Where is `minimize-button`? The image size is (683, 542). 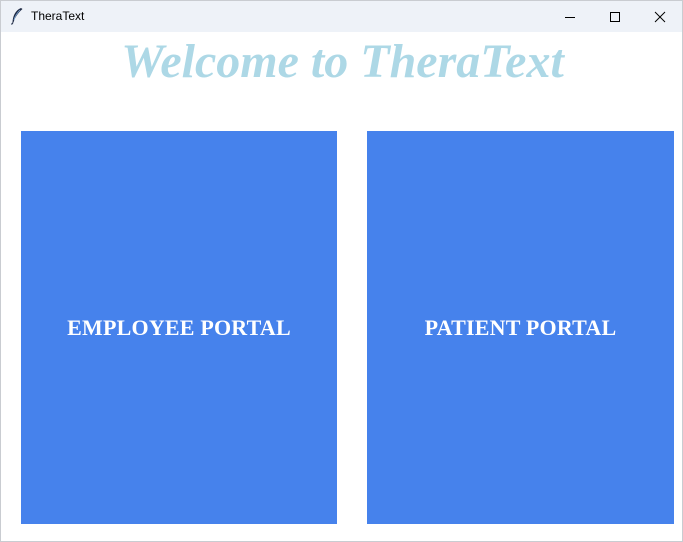 minimize-button is located at coordinates (570, 16).